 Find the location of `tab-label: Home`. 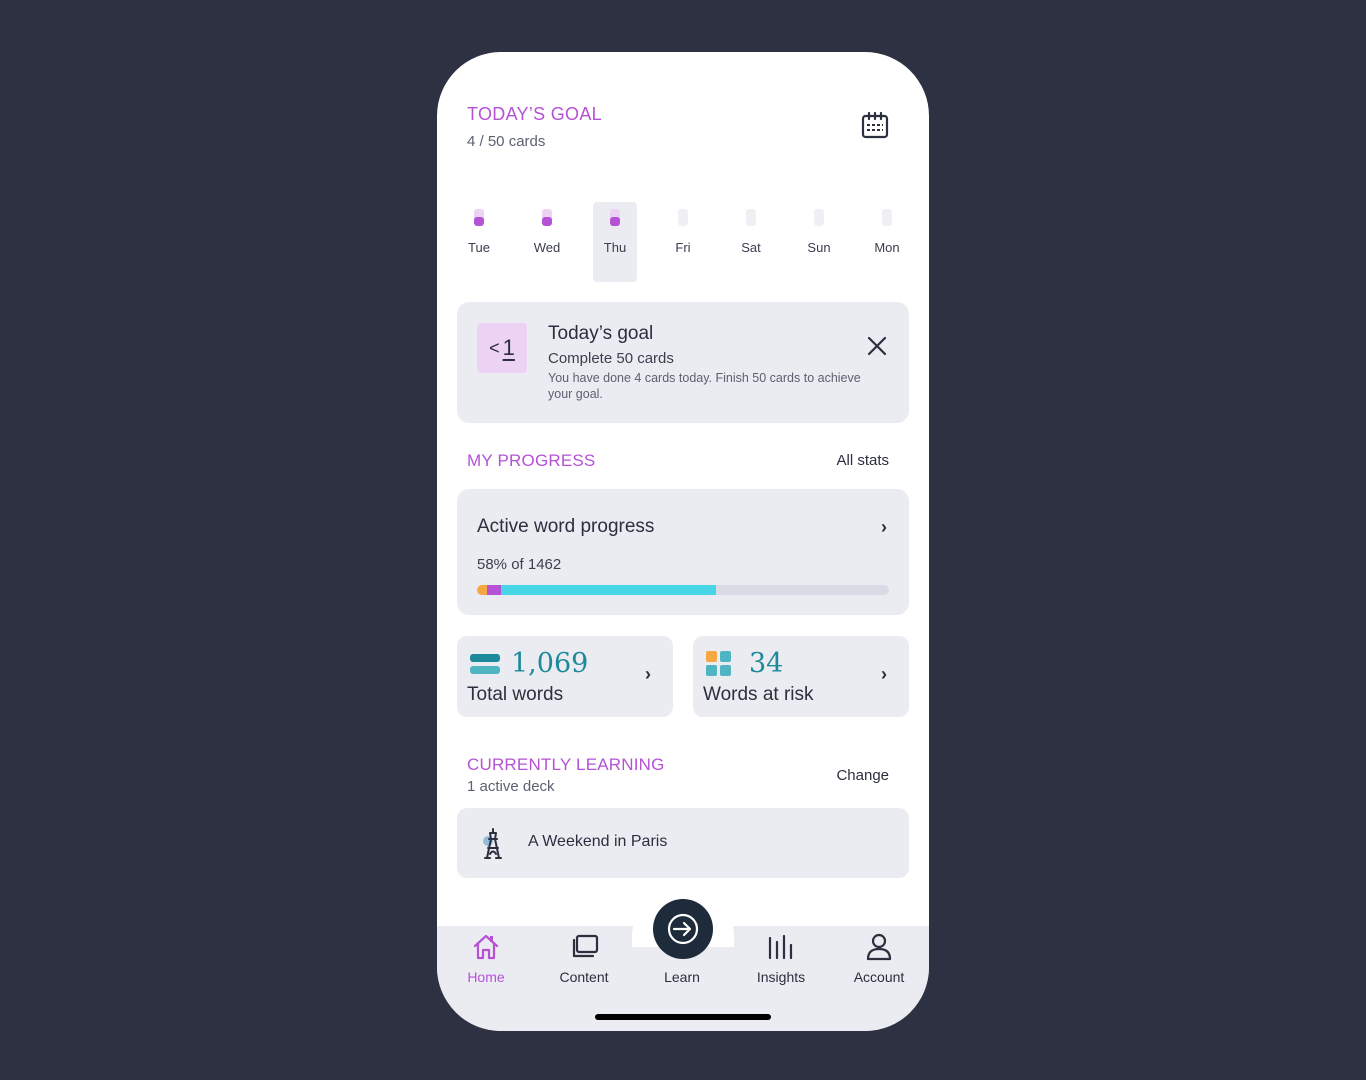

tab-label: Home is located at coordinates (486, 977).